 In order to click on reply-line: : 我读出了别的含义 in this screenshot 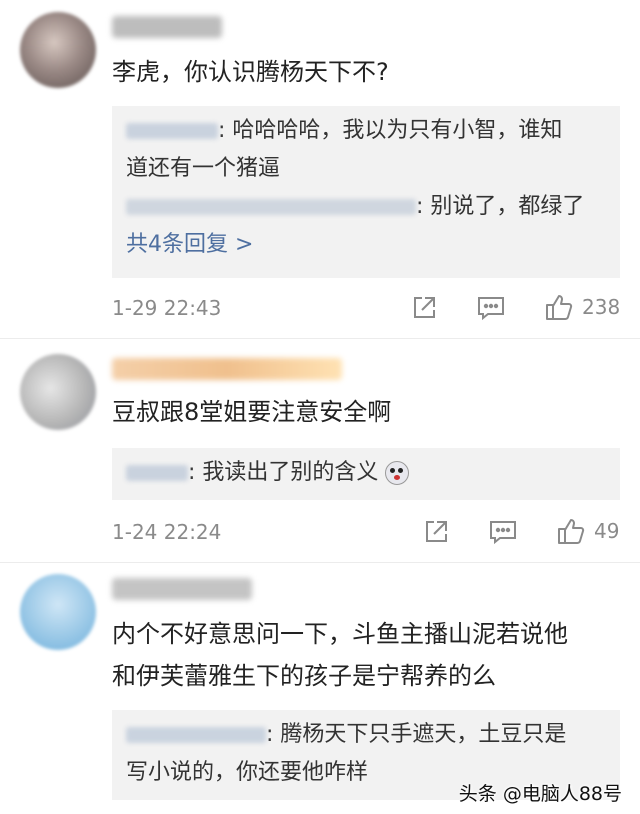, I will do `click(268, 473)`.